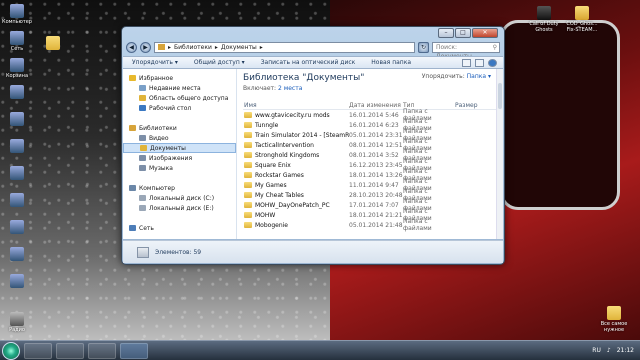 The image size is (640, 360). What do you see at coordinates (179, 108) in the screenshot?
I see `nav-item: Рабочий стол` at bounding box center [179, 108].